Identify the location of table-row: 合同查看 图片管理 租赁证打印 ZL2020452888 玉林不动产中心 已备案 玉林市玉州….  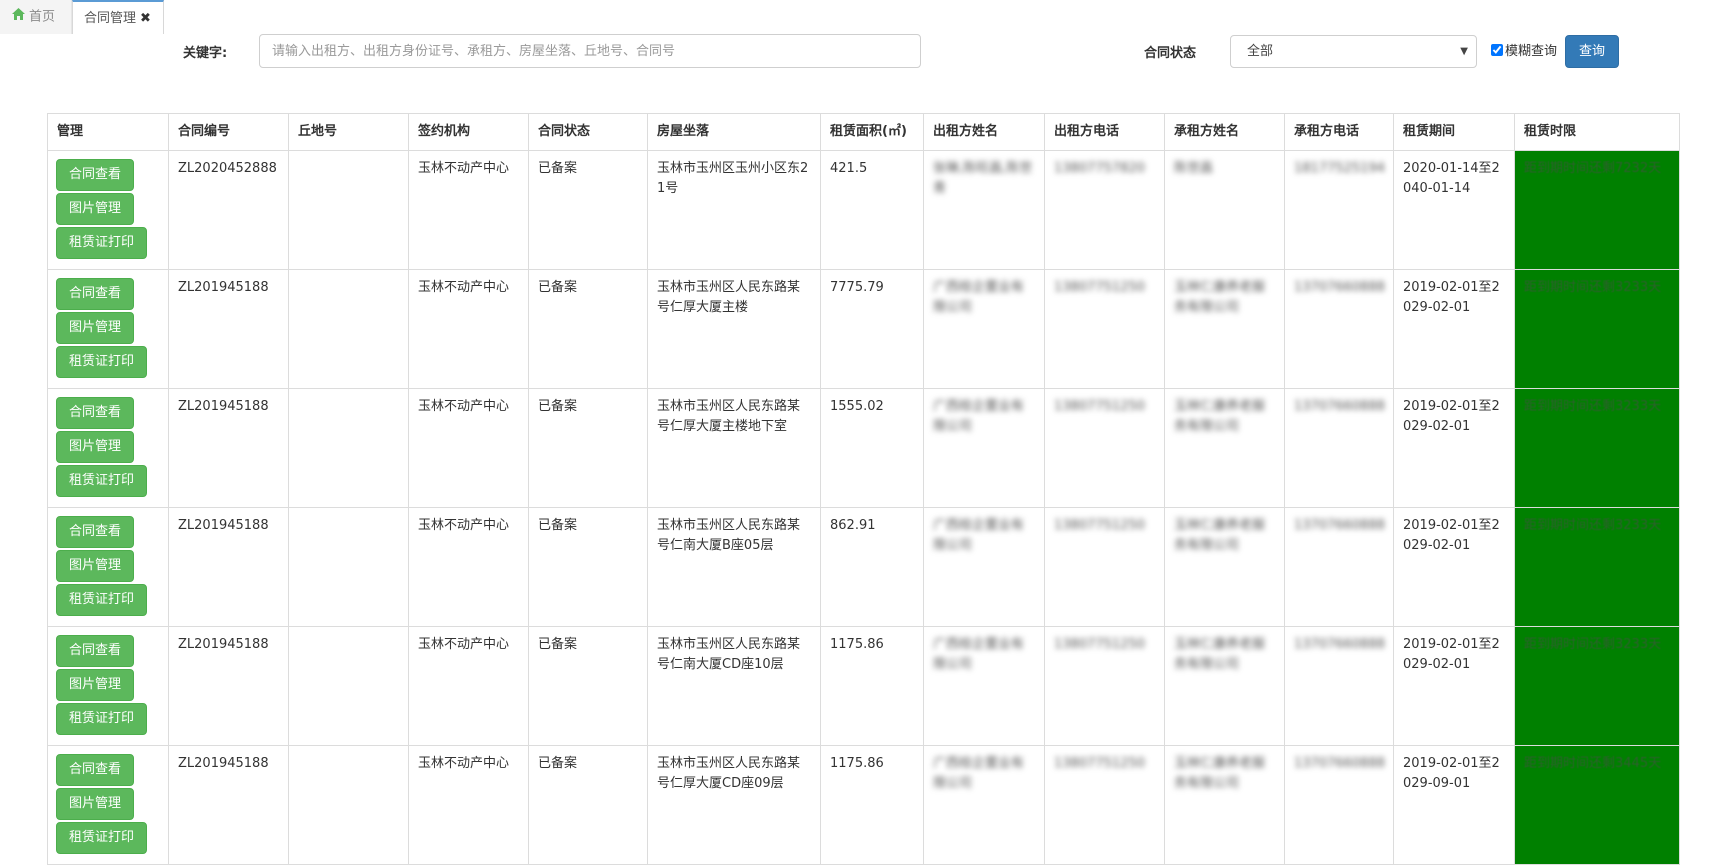
(863, 210).